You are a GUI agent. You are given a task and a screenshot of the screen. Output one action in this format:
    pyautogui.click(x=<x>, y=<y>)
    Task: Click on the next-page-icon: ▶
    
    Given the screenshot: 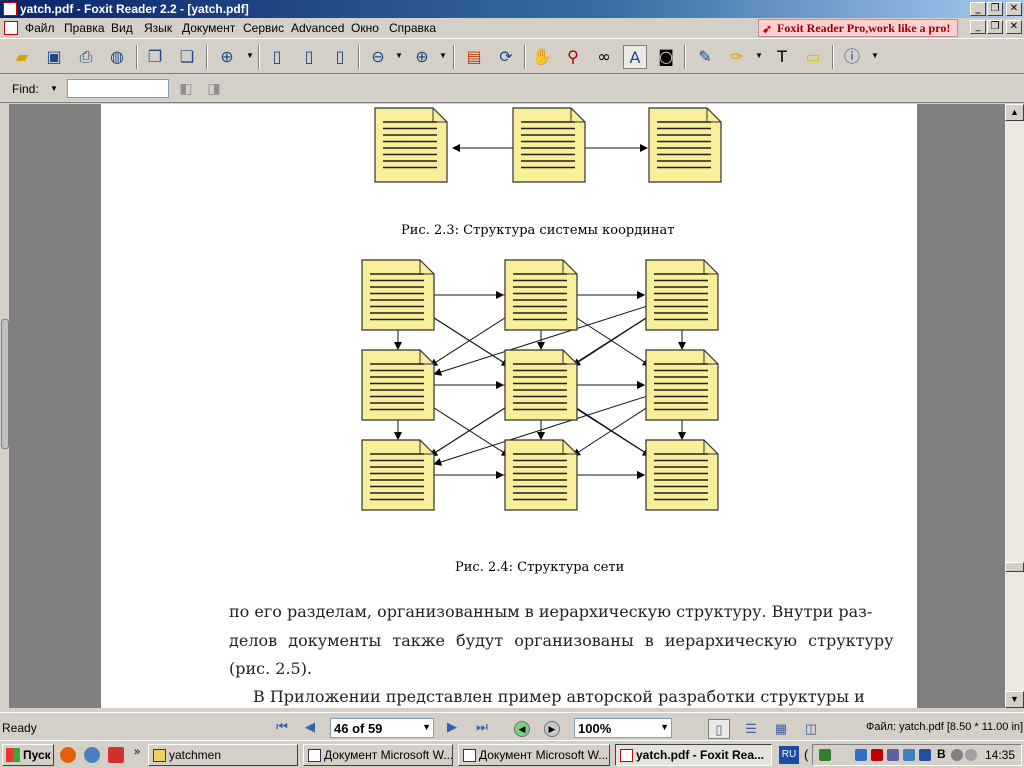 What is the action you would take?
    pyautogui.click(x=452, y=728)
    